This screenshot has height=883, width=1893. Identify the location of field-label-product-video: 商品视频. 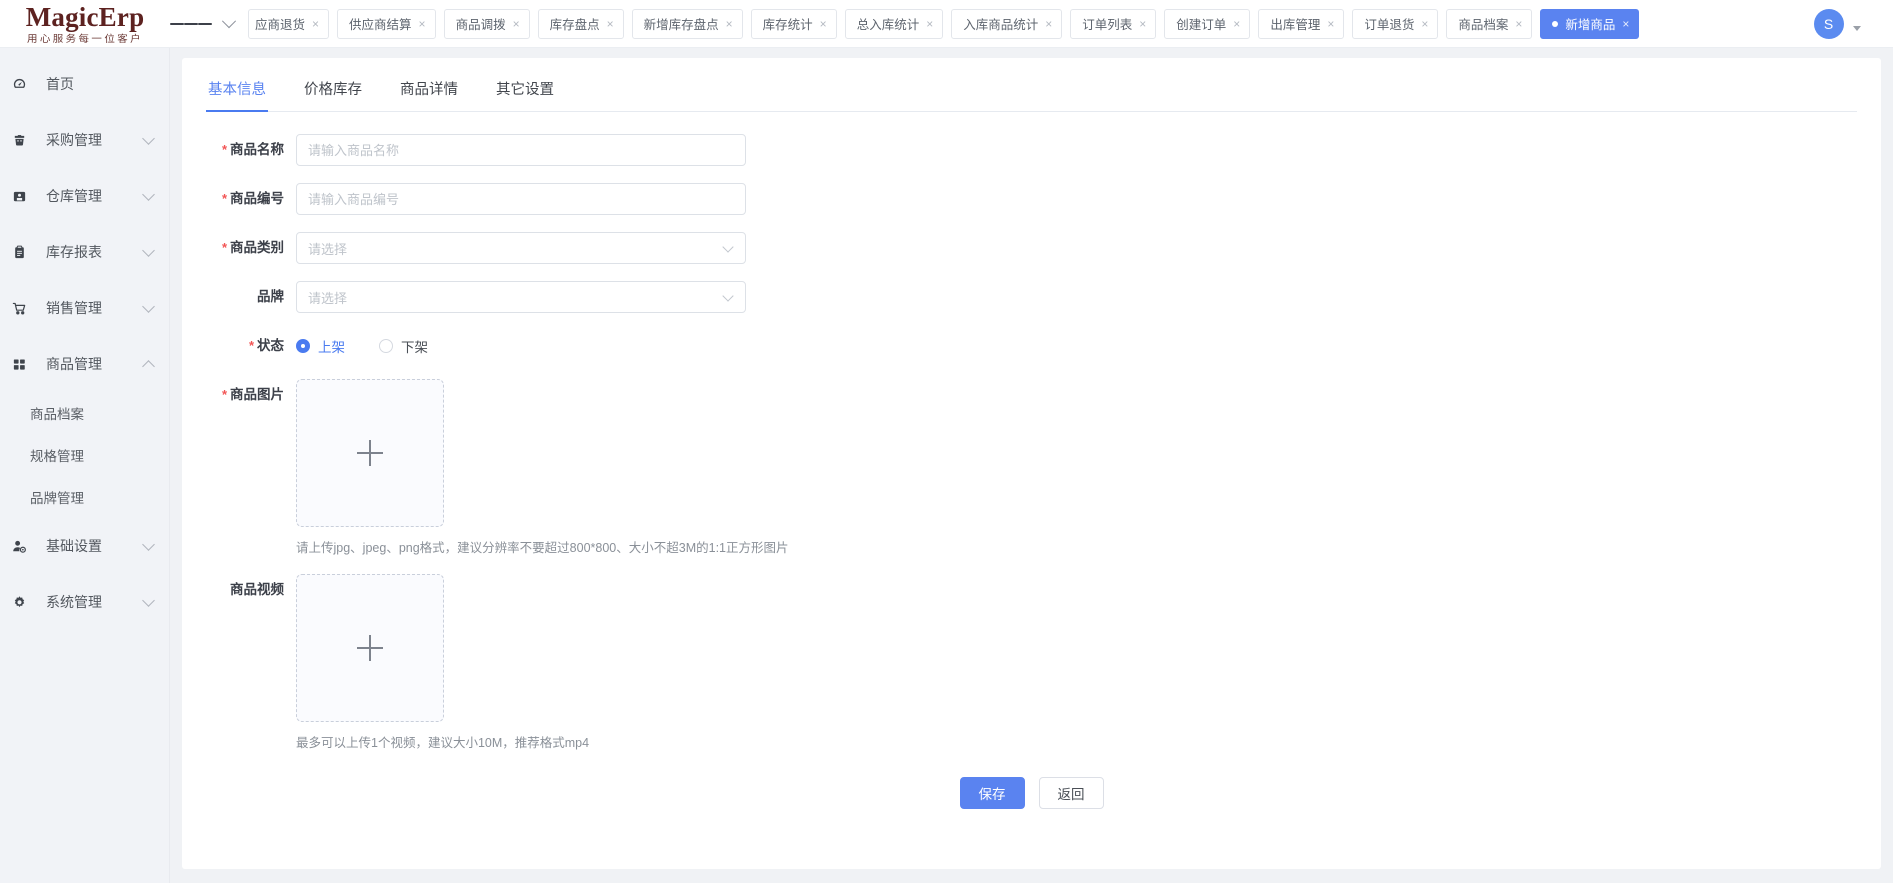
(257, 589).